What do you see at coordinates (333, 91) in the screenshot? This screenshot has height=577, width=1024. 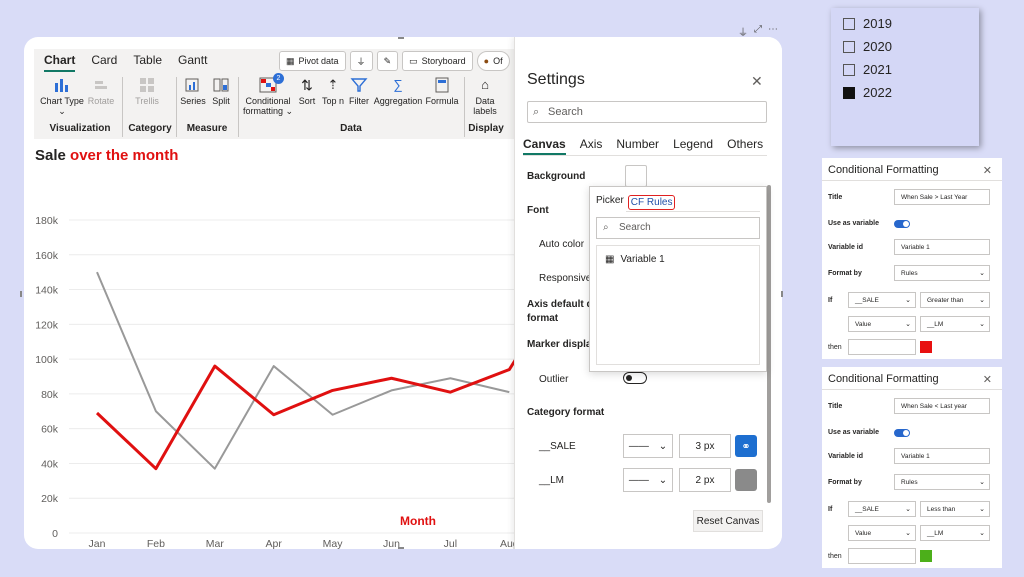 I see `top-n-button: ⇡ Top n` at bounding box center [333, 91].